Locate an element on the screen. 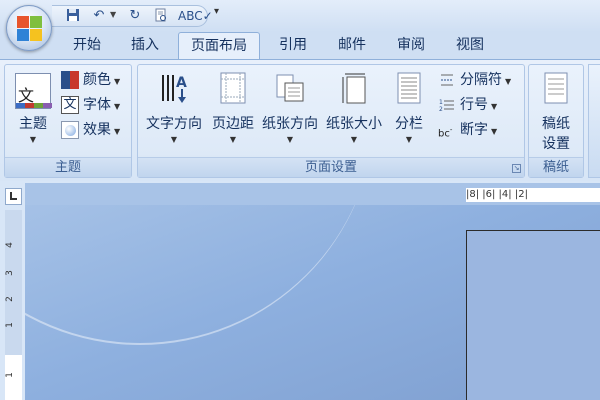 This screenshot has height=400, width=600. undo-dropdown-icon: ▼ is located at coordinates (113, 14).